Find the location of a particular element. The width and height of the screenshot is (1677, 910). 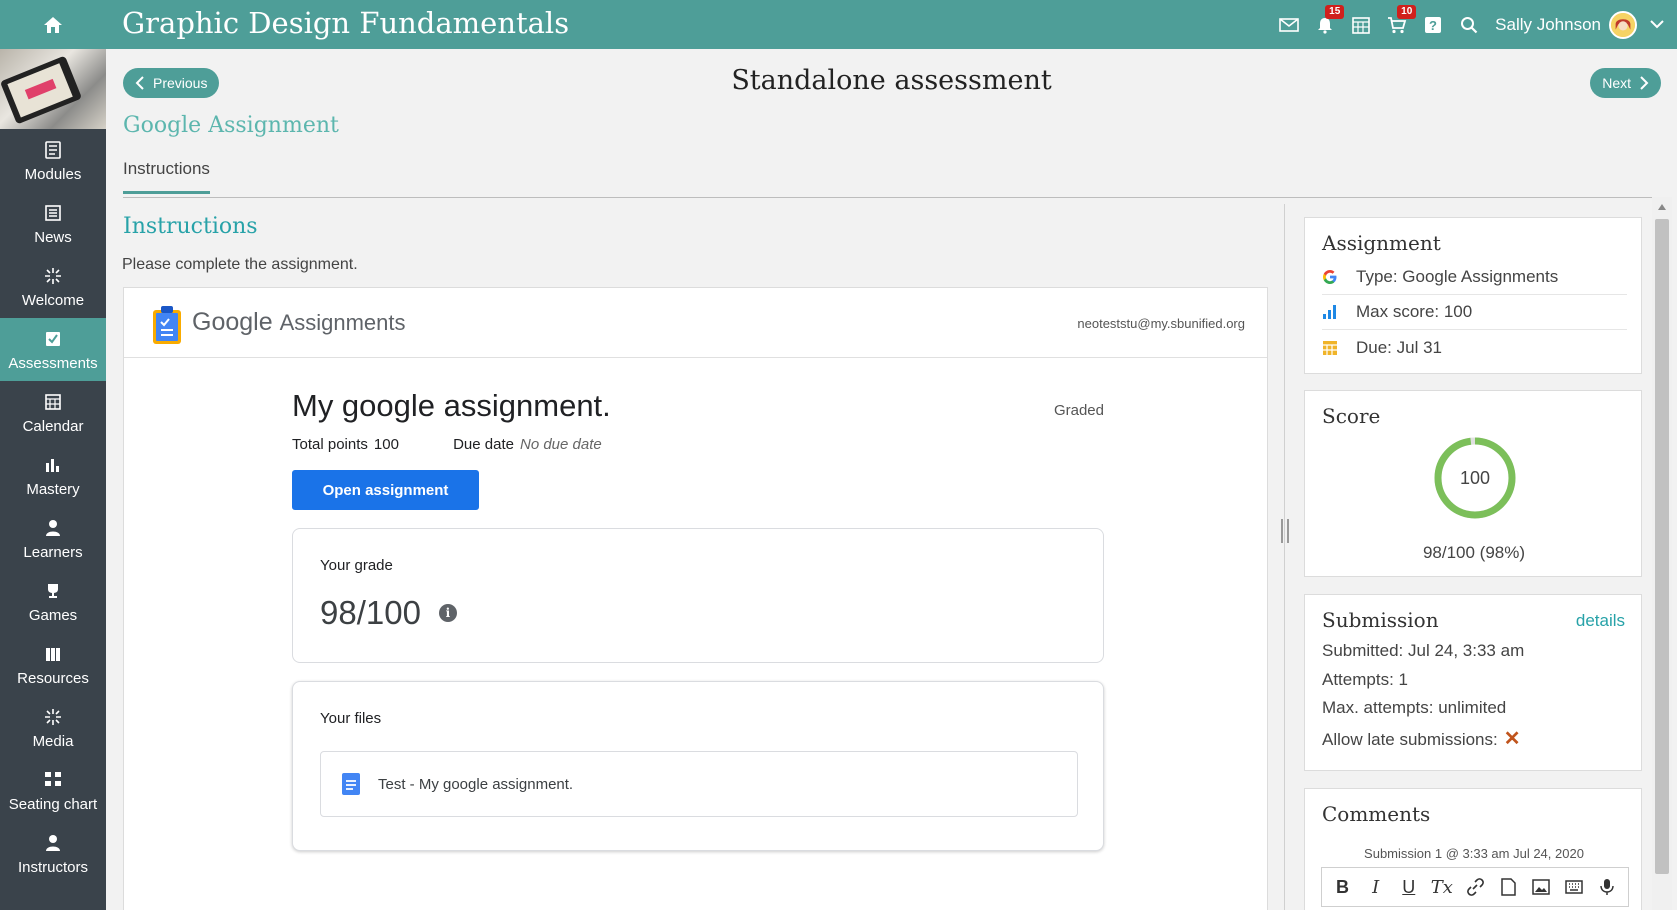

file-button is located at coordinates (1508, 887).